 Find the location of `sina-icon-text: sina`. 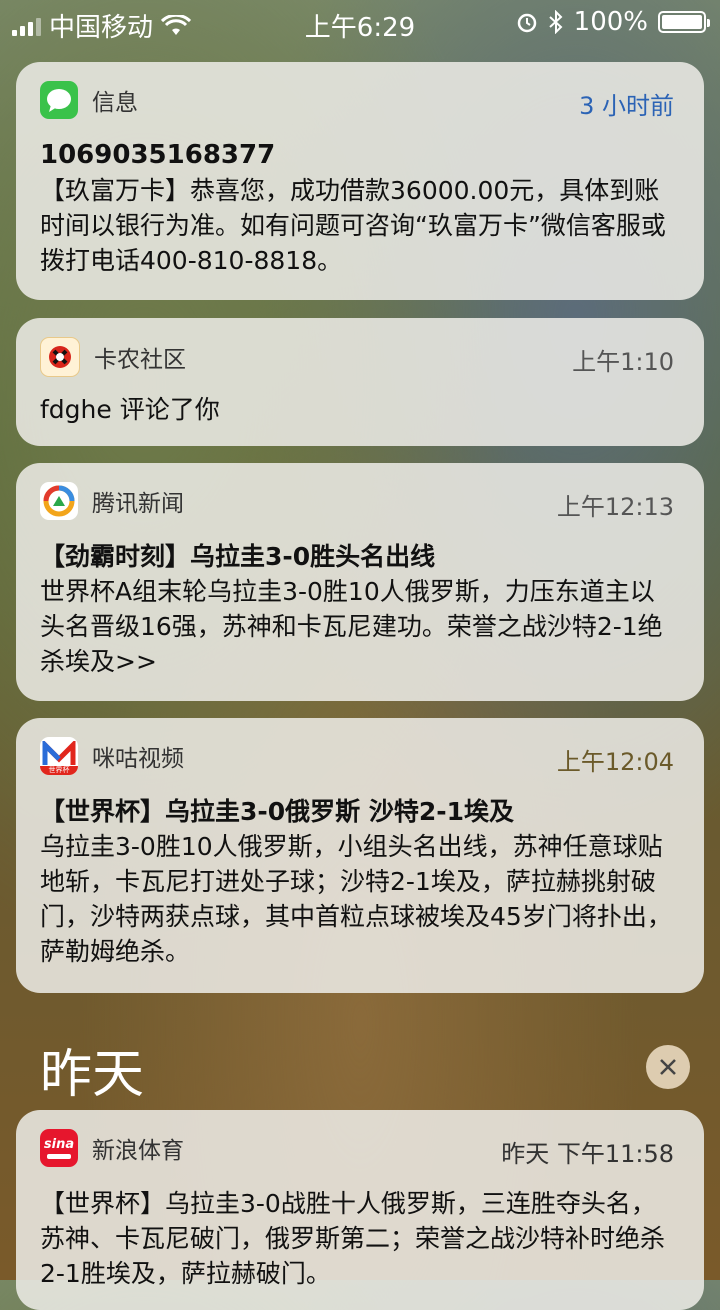

sina-icon-text: sina is located at coordinates (59, 1144).